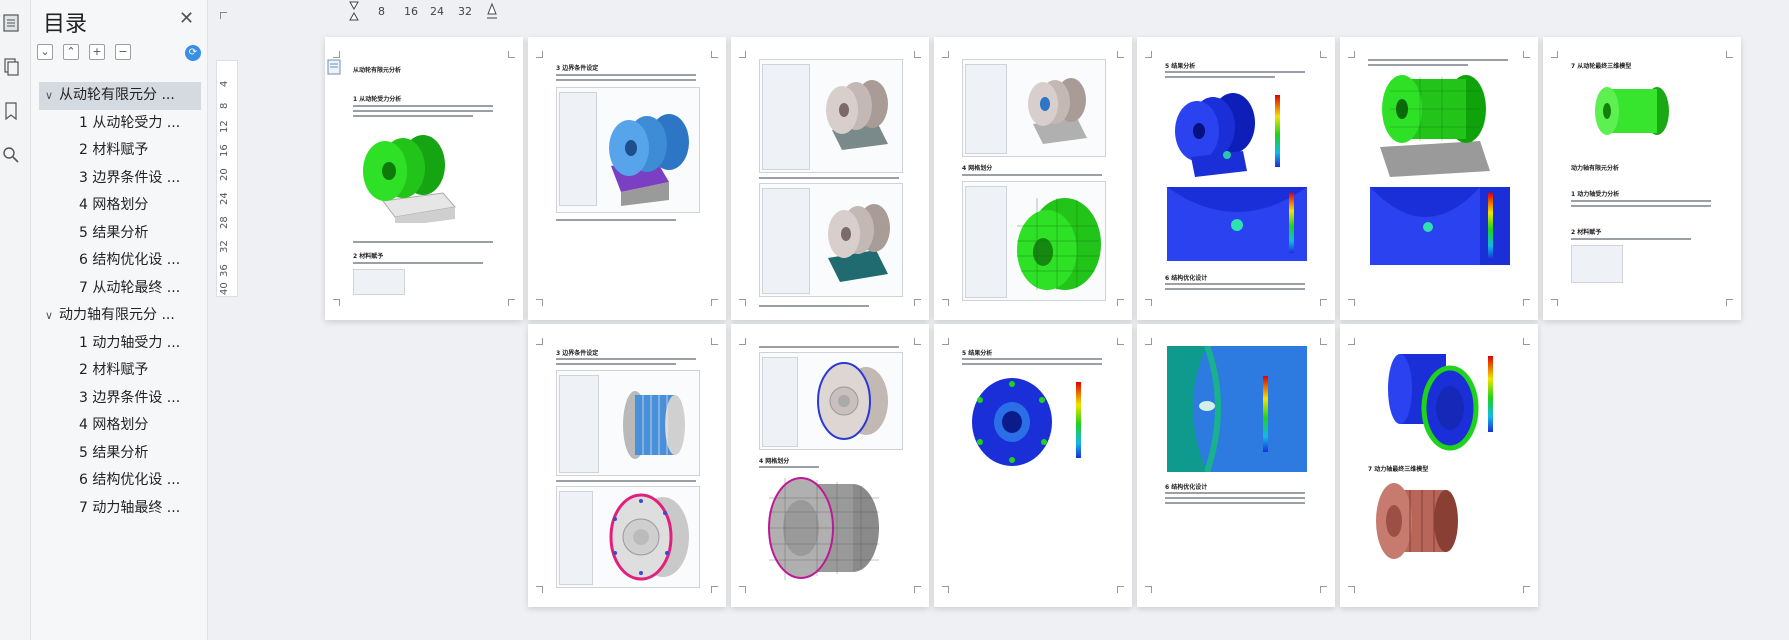 The width and height of the screenshot is (1789, 640). What do you see at coordinates (1236, 178) in the screenshot?
I see `document-page: 5 结果分析 6 结构优化设计` at bounding box center [1236, 178].